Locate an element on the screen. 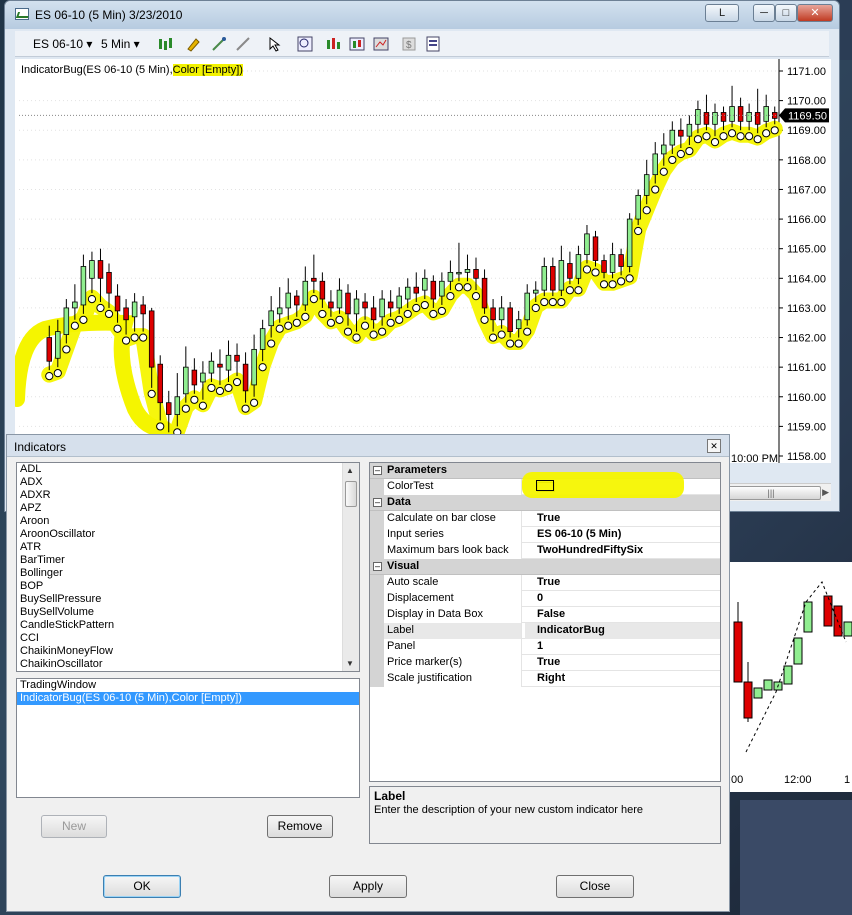  list-vertical-scrollbar: ▲ ▼ is located at coordinates (350, 567).